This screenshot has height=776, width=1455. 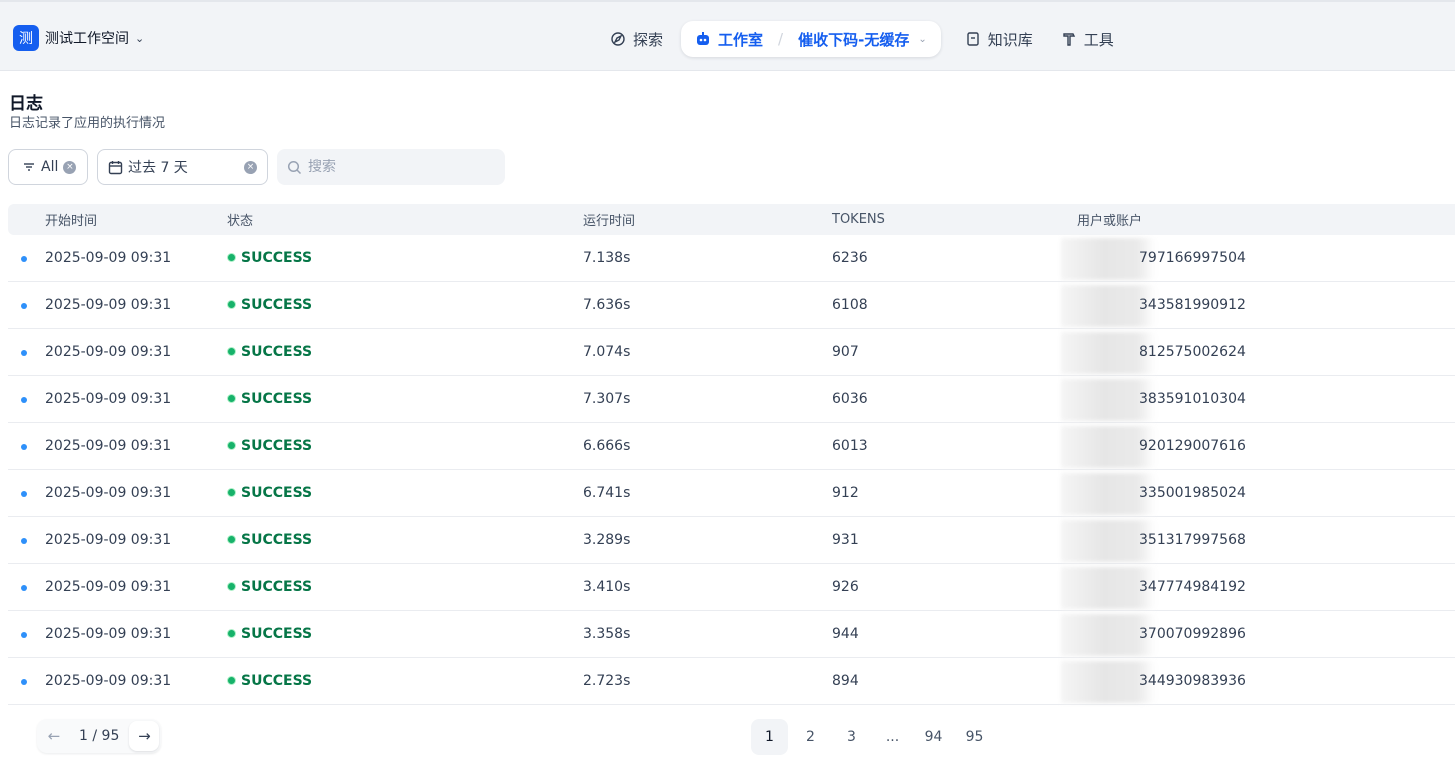 What do you see at coordinates (1192, 352) in the screenshot?
I see `user-id: 812575002624` at bounding box center [1192, 352].